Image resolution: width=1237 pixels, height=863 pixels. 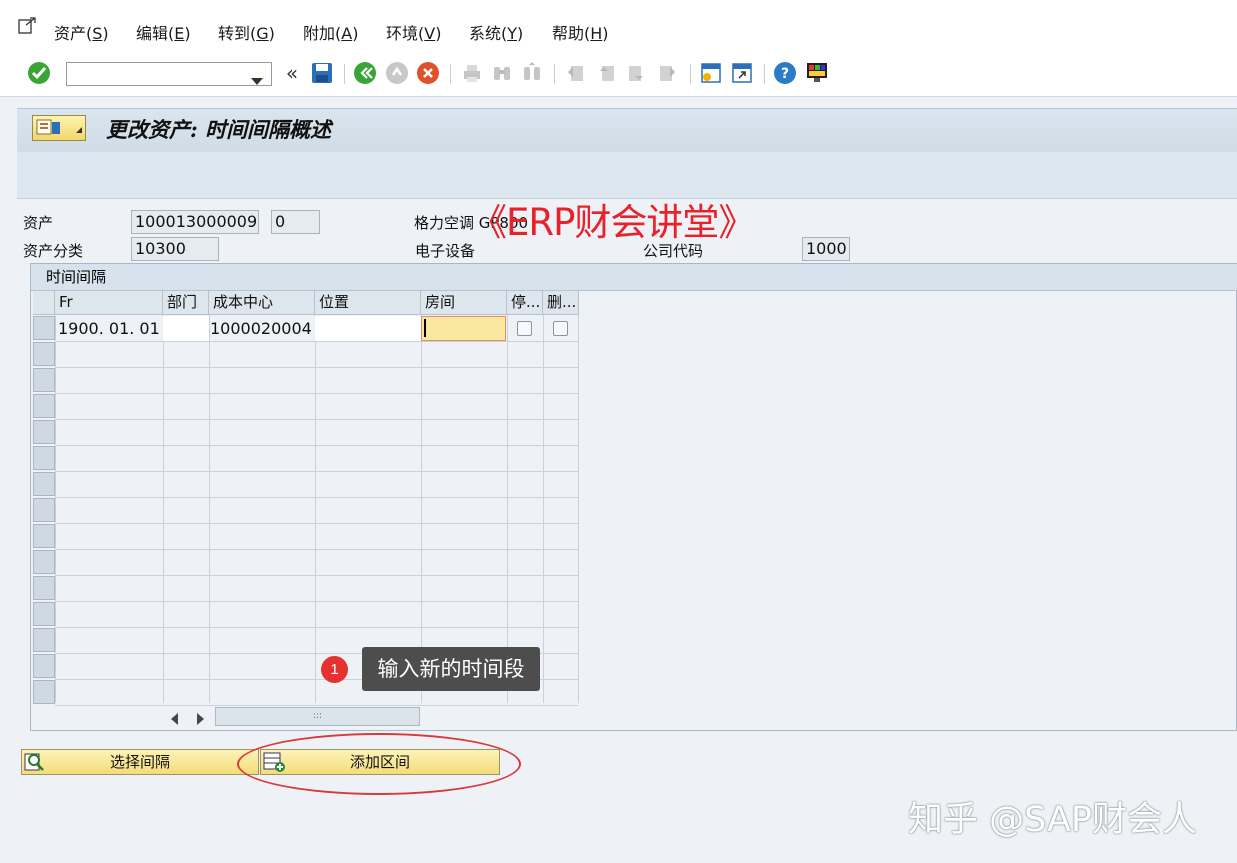 I want to click on highlight-oval, so click(x=379, y=764).